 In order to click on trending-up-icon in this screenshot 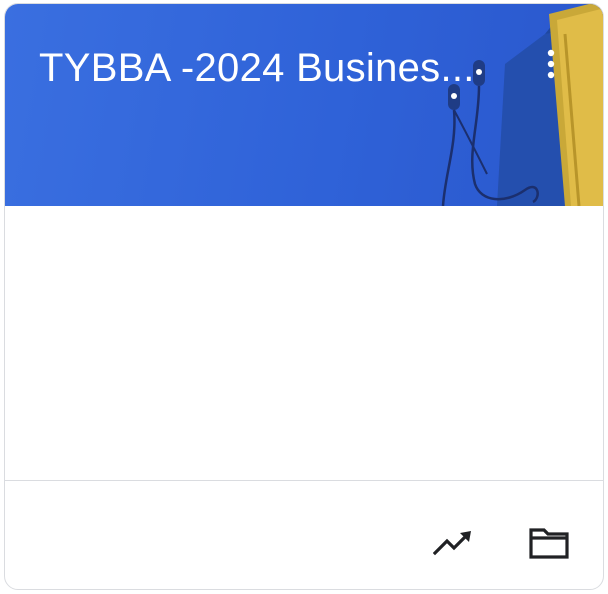, I will do `click(452, 543)`.